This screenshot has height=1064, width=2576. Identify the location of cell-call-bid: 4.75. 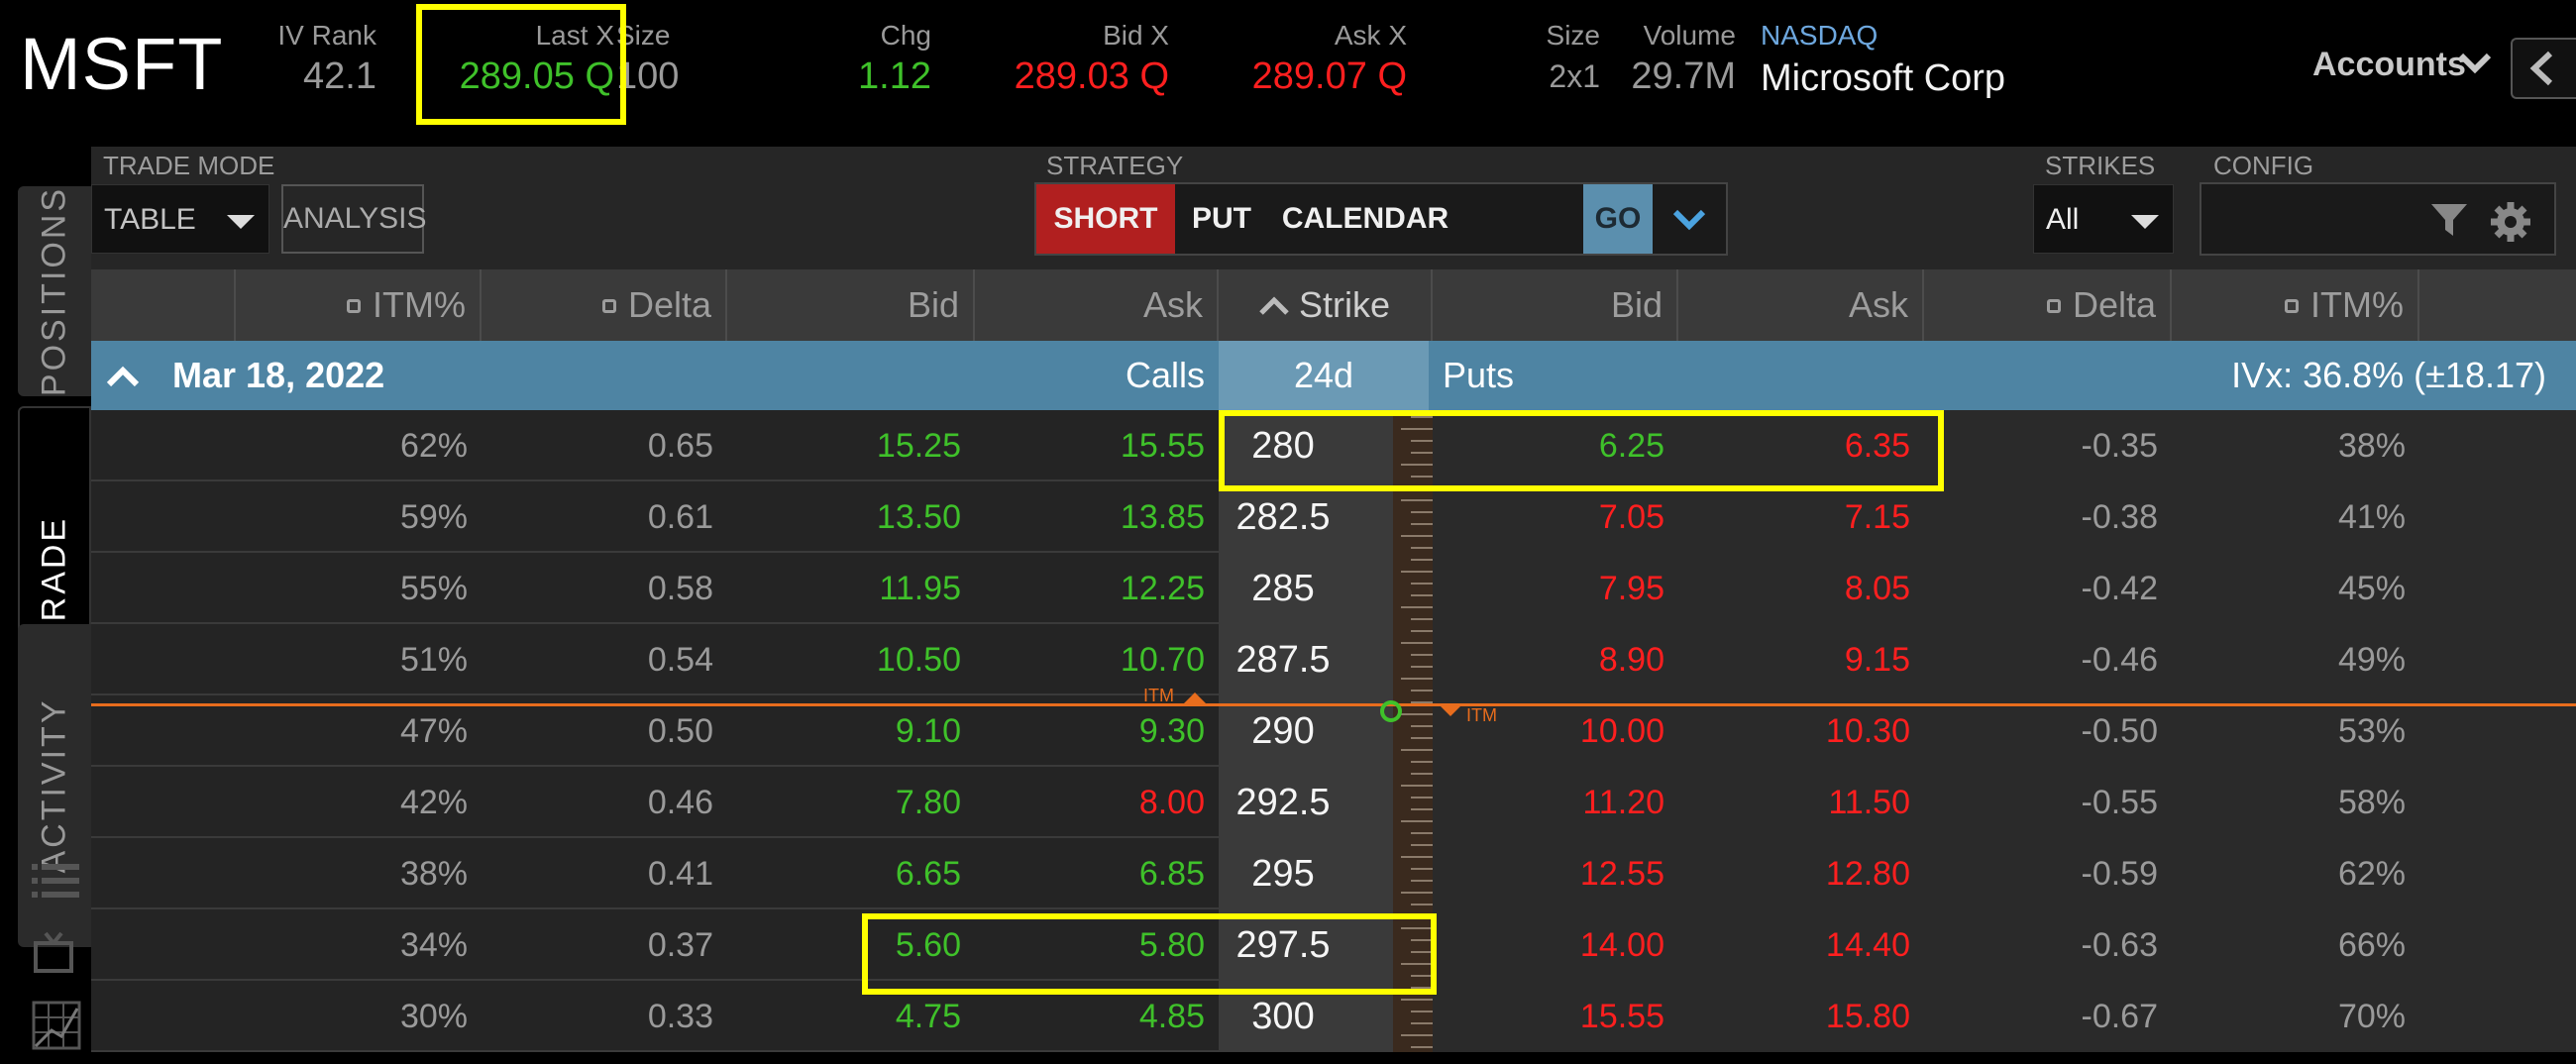
(851, 1016).